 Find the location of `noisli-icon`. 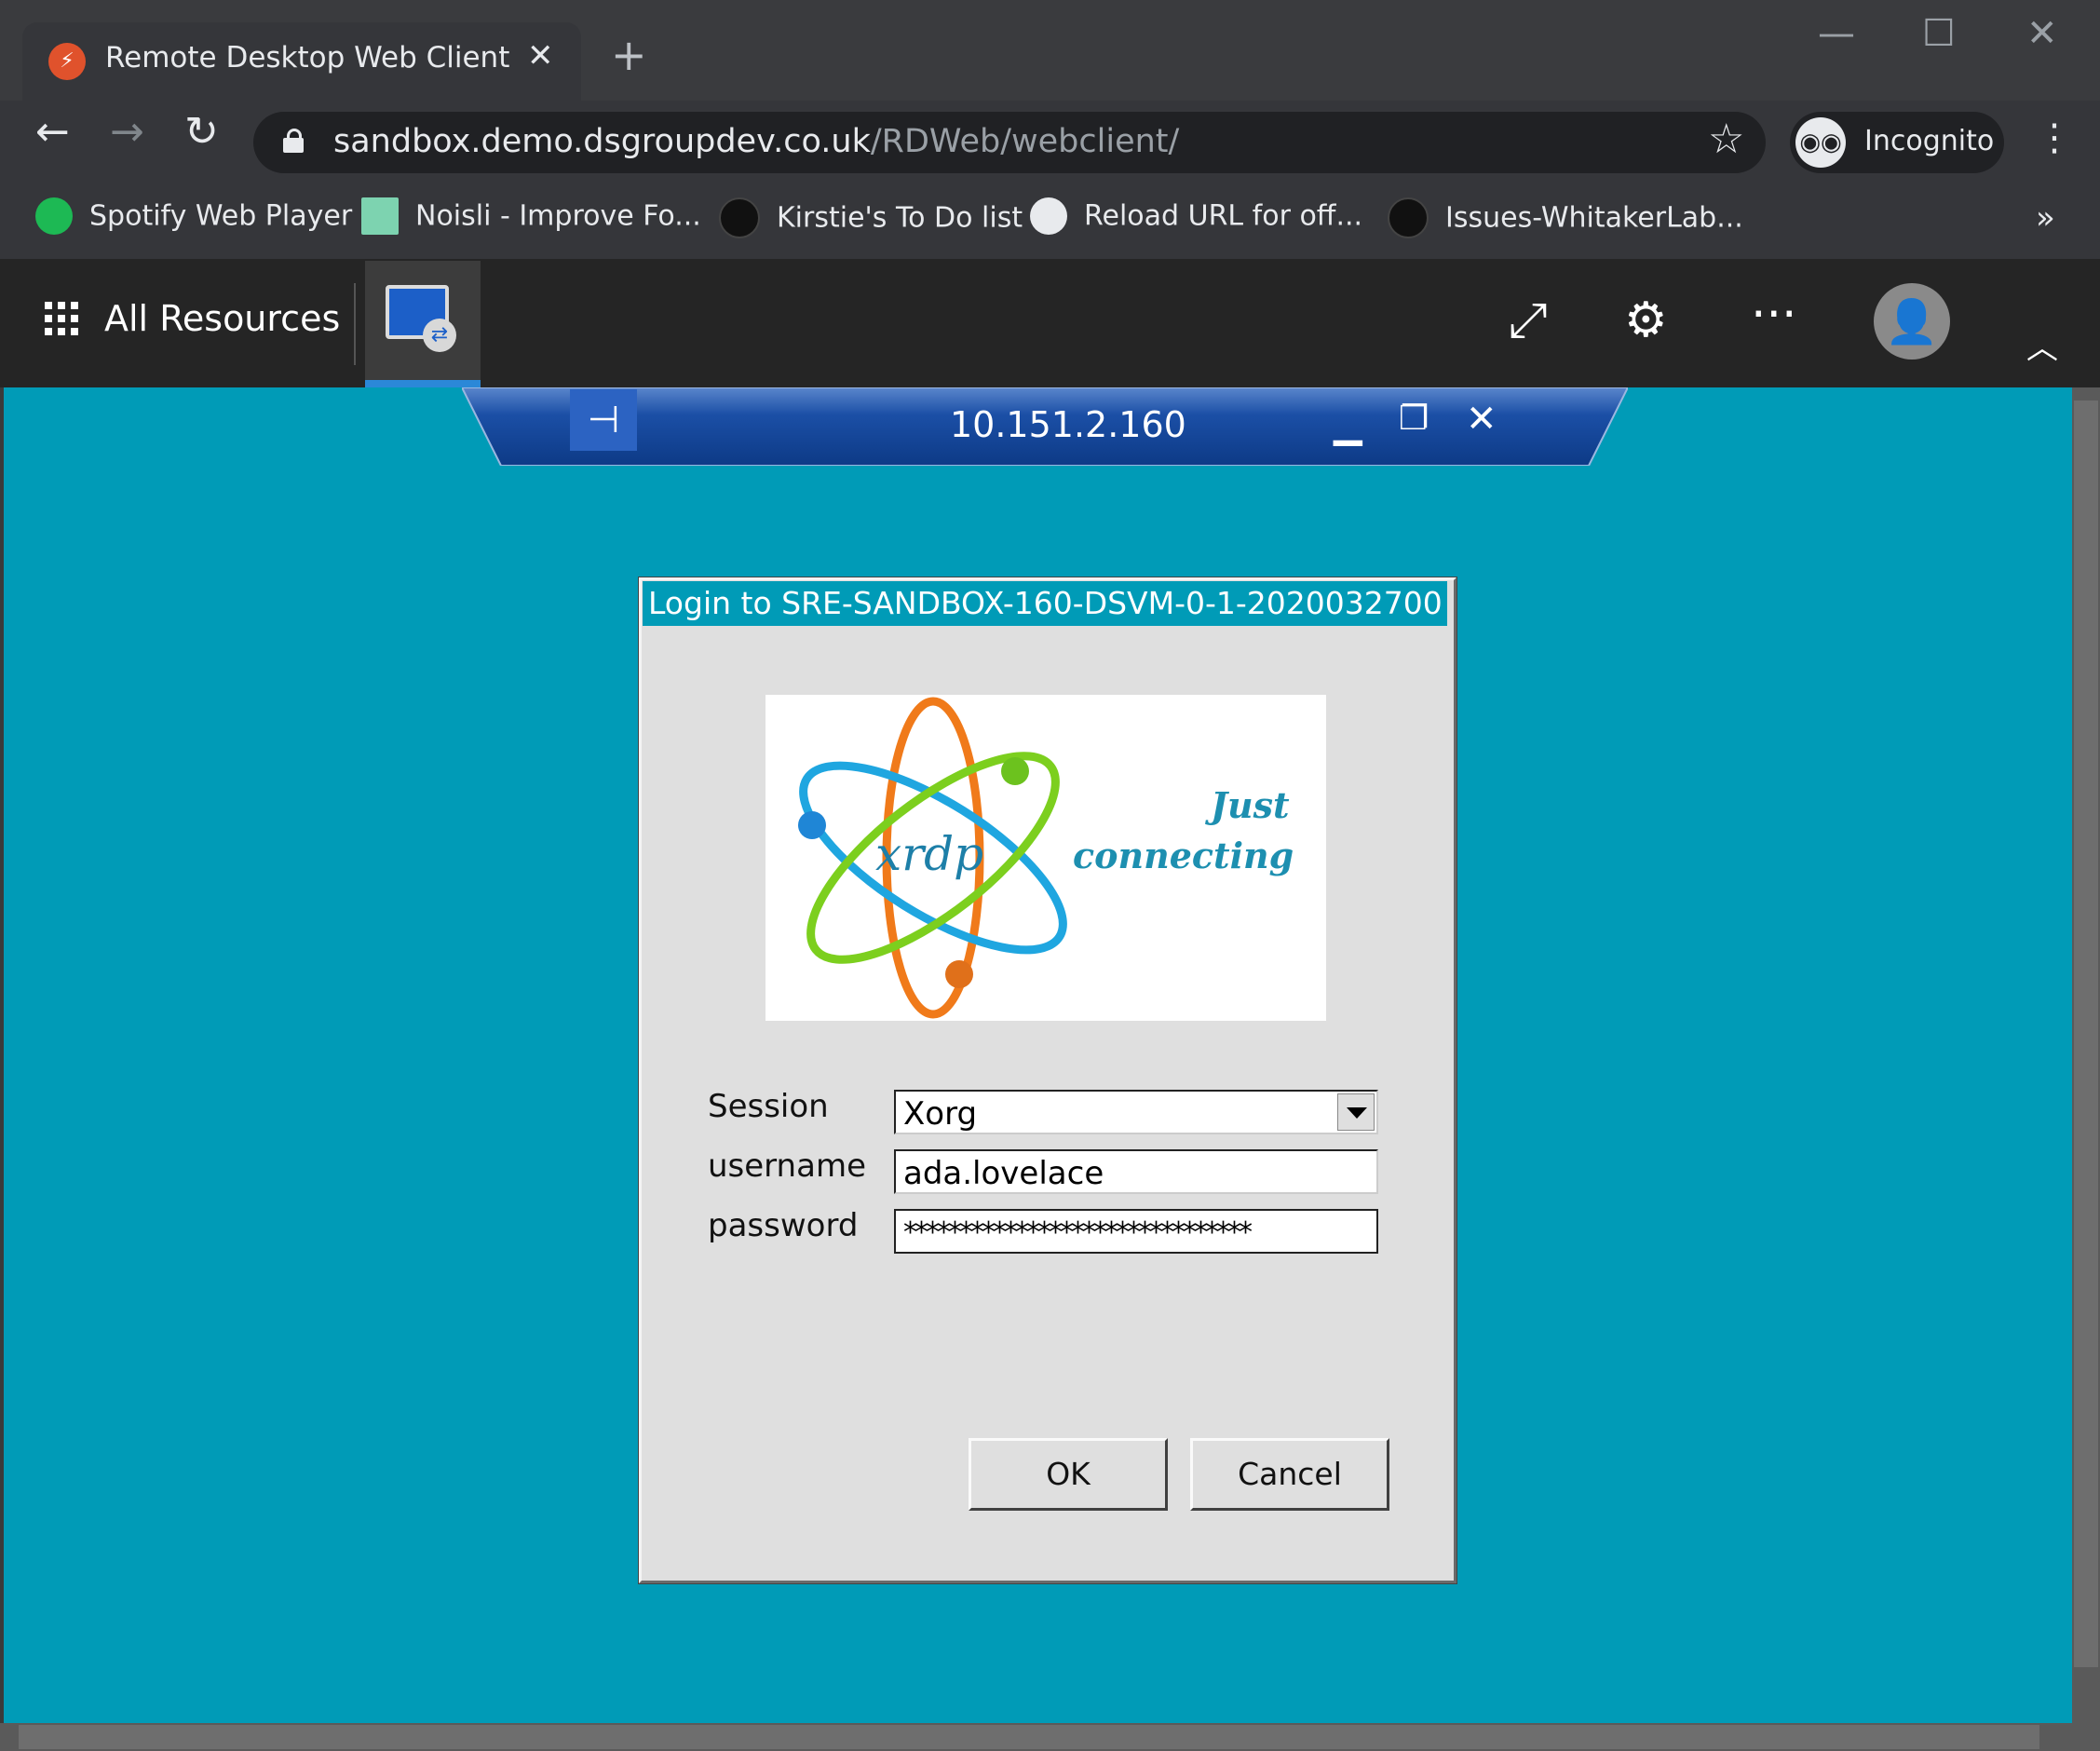

noisli-icon is located at coordinates (380, 216).